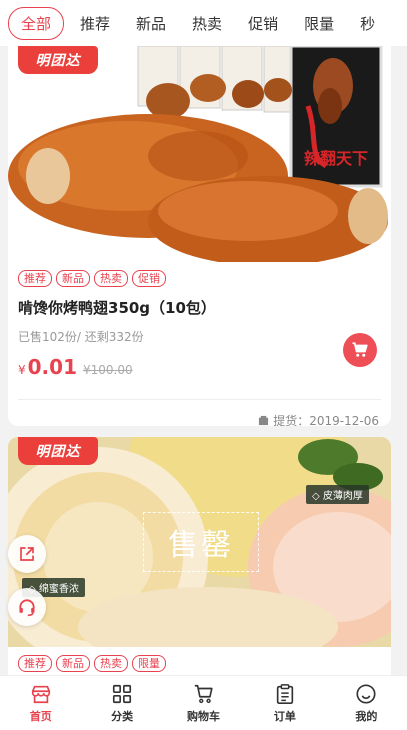 Image resolution: width=407 pixels, height=730 pixels. I want to click on category-tabs: 全部 推荐 新品 热卖 促销 限量 秒, so click(203, 23).